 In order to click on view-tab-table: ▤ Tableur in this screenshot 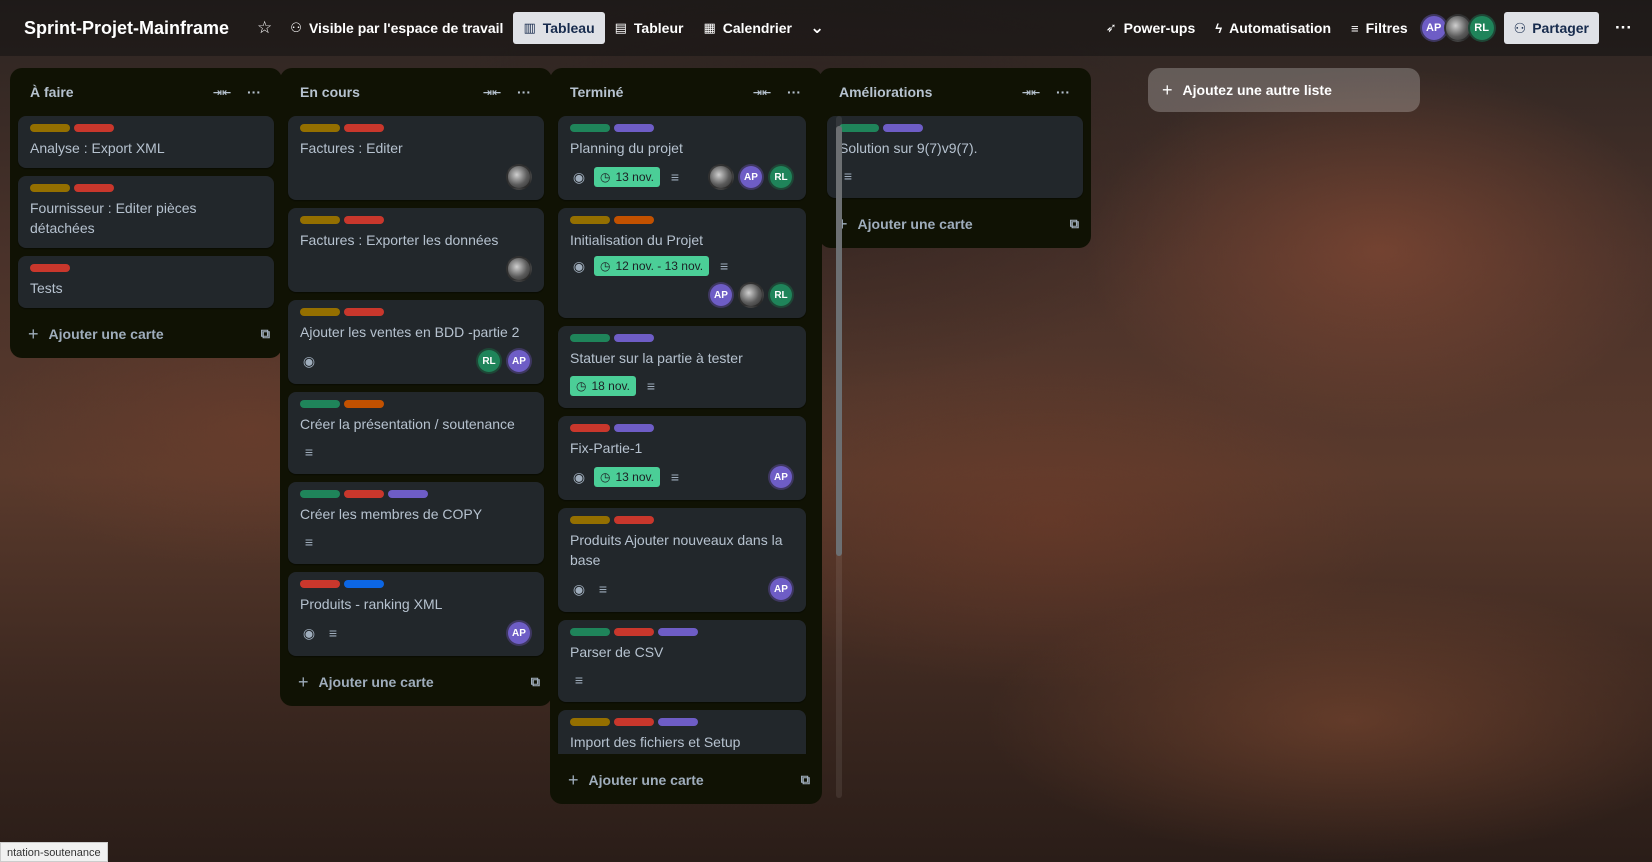, I will do `click(649, 28)`.